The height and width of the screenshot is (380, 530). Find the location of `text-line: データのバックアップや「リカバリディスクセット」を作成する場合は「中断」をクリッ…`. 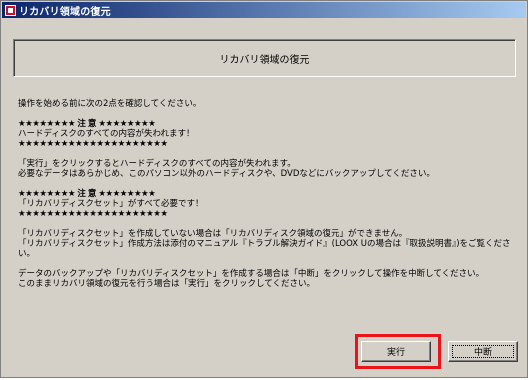

text-line: データのバックアップや「リカバリディスクセット」を作成する場合は「中断」をクリッ… is located at coordinates (251, 274).